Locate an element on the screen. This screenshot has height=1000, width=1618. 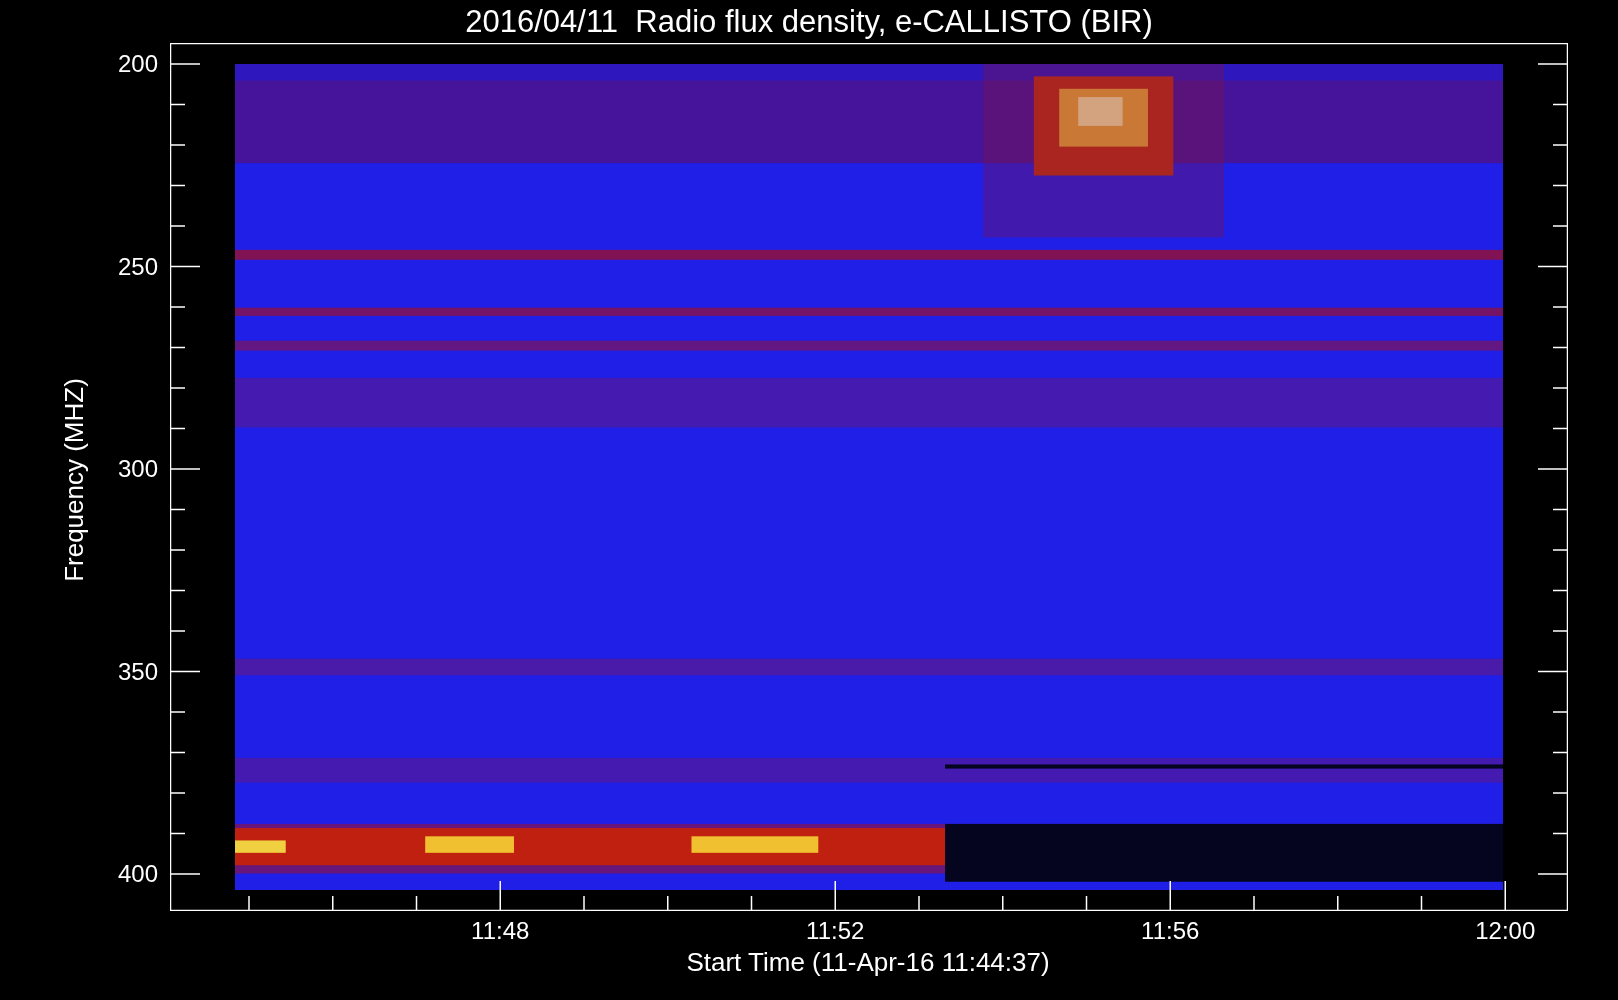
x-tick-label: 11:52 is located at coordinates (835, 931).